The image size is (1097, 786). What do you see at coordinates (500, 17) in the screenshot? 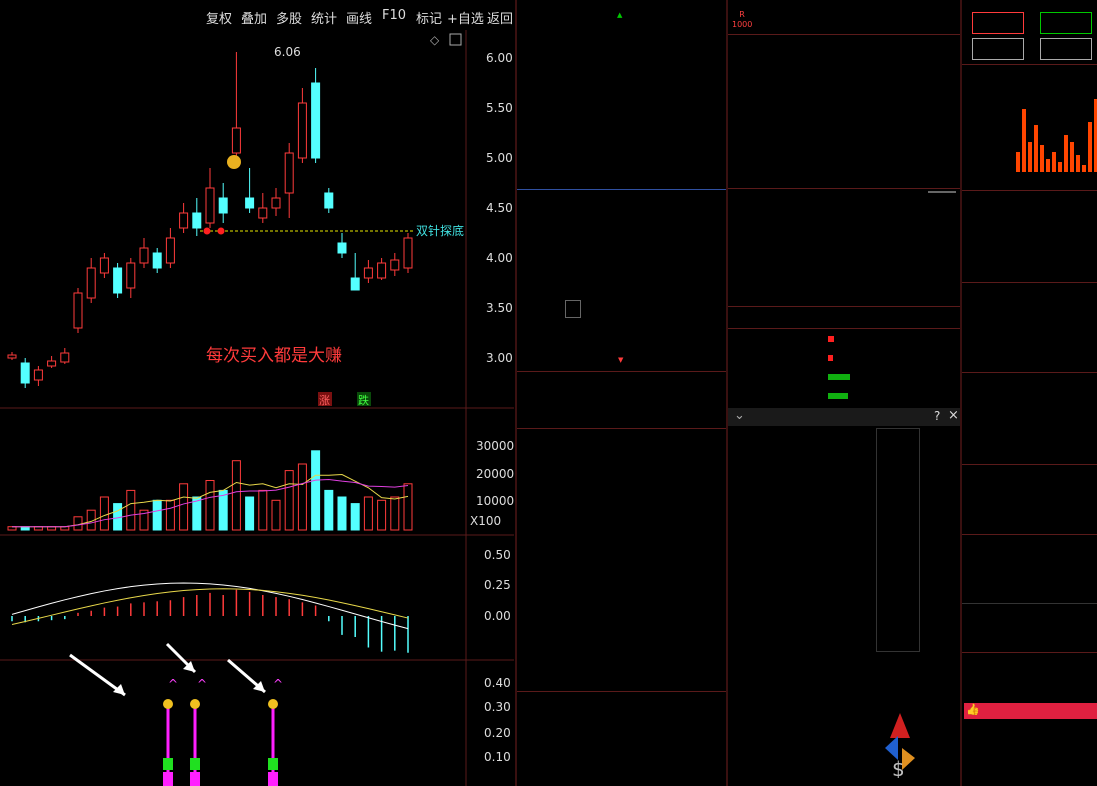
I see `toolbar-button-8: 返回` at bounding box center [500, 17].